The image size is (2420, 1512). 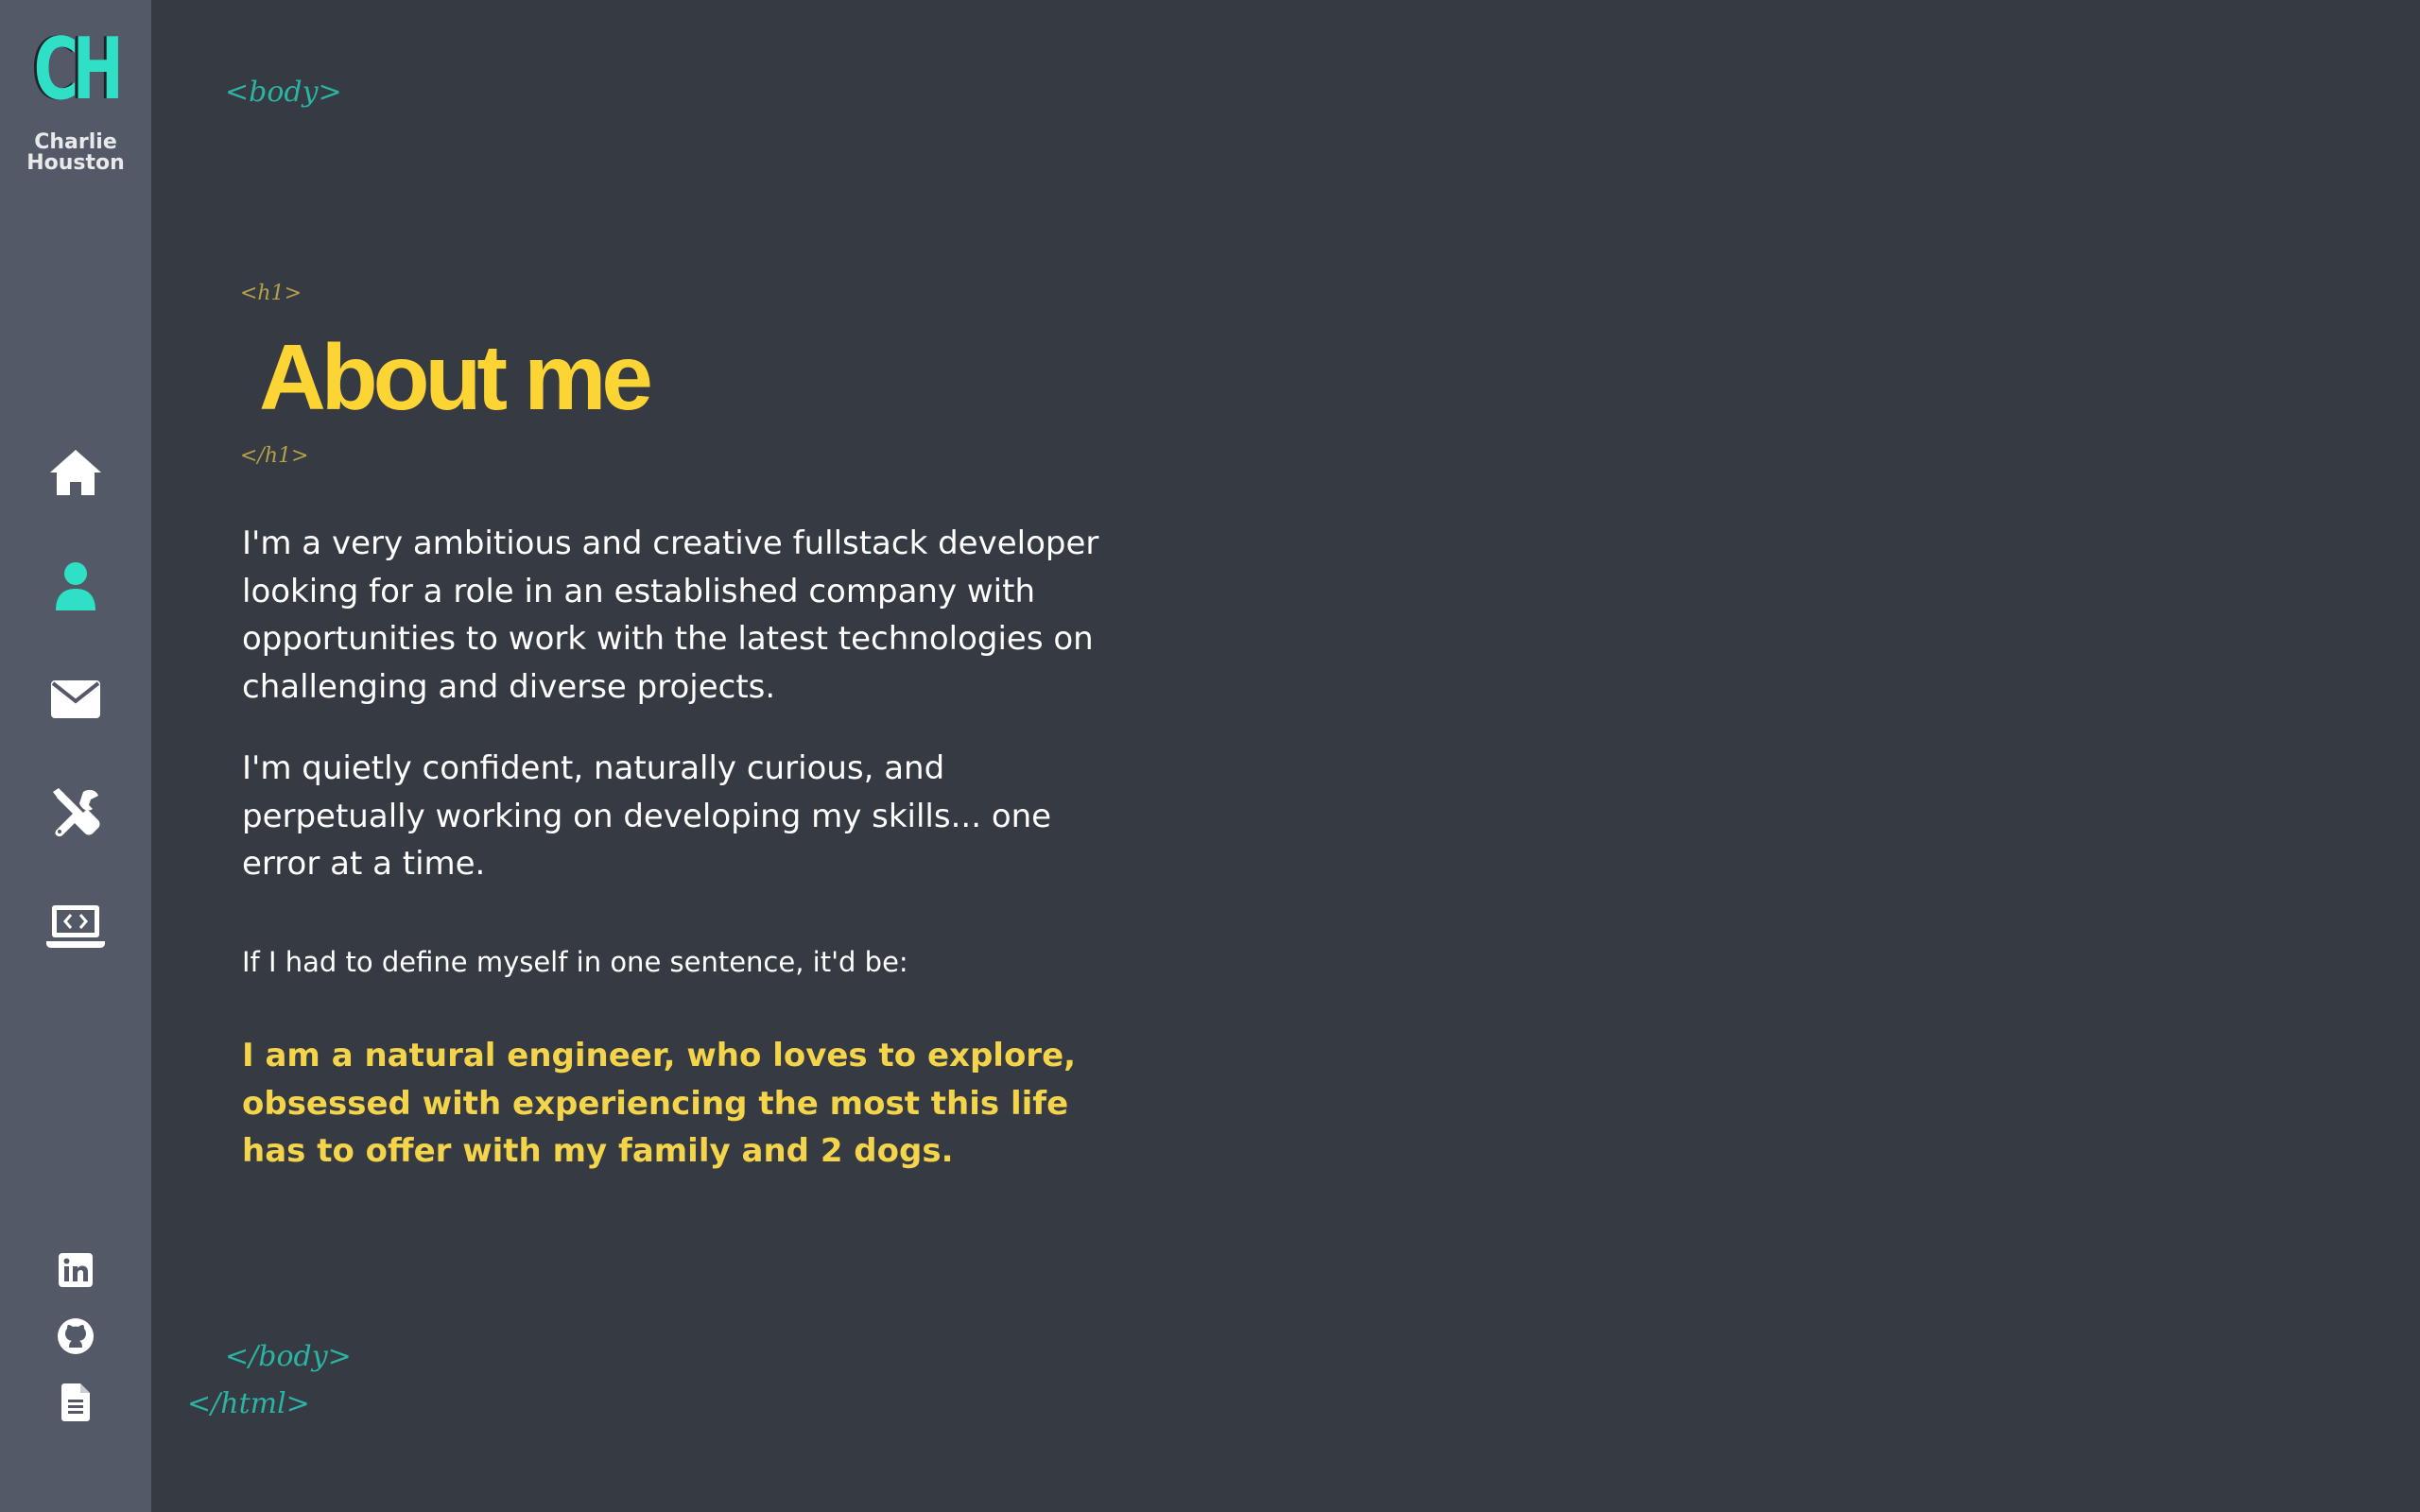 I want to click on nav-about, so click(x=75, y=586).